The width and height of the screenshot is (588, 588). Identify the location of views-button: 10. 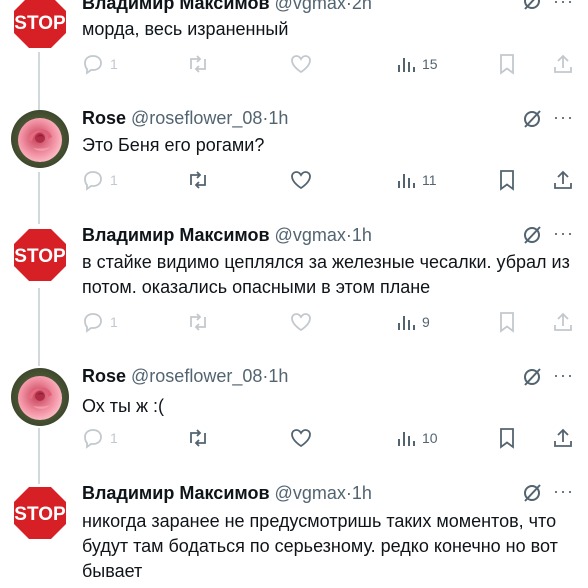
(417, 438).